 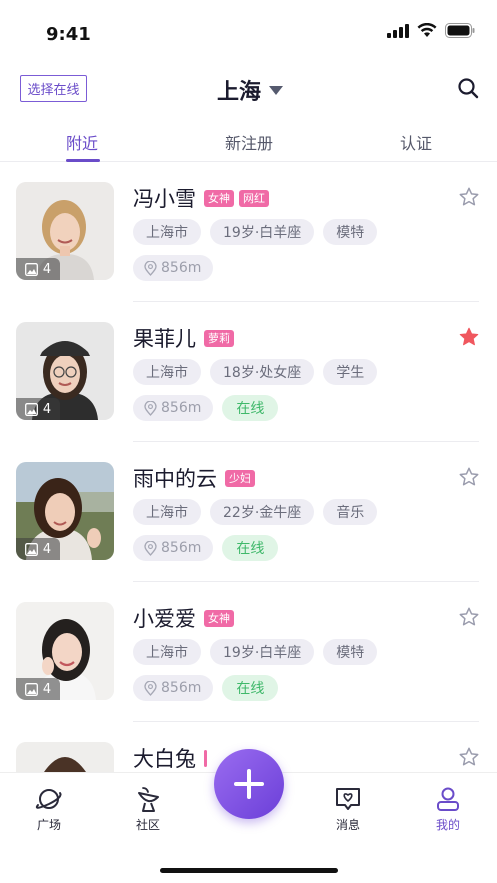 I want to click on age-sign-chip: 18岁·处女座, so click(x=262, y=372).